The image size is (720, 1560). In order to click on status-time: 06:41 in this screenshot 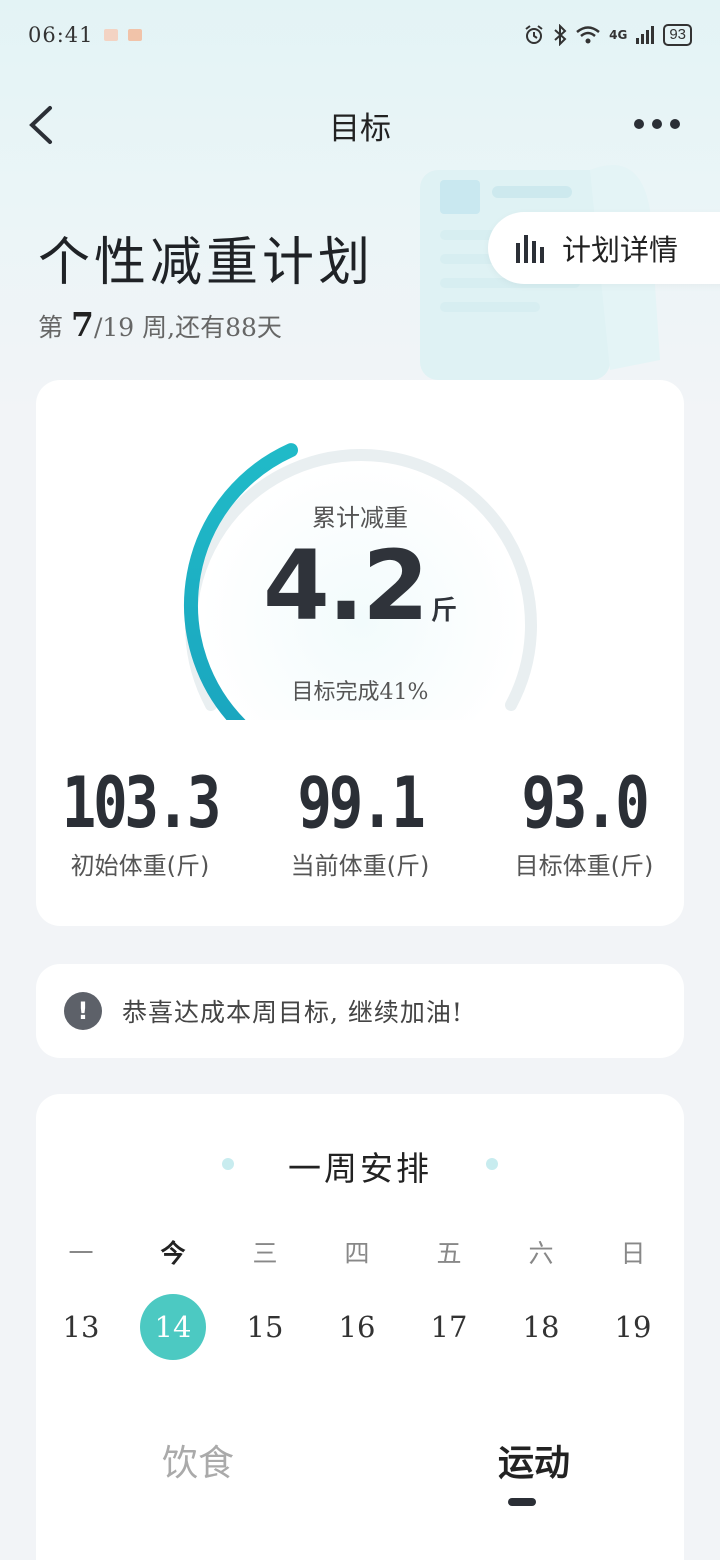, I will do `click(61, 35)`.